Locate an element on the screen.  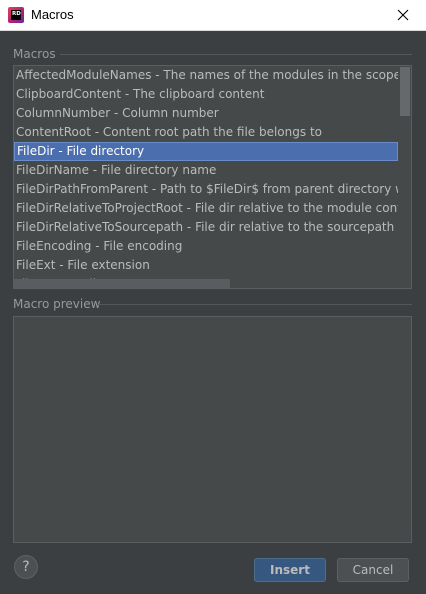
macro-list-item: ColumnNumber - Column number is located at coordinates (206, 113).